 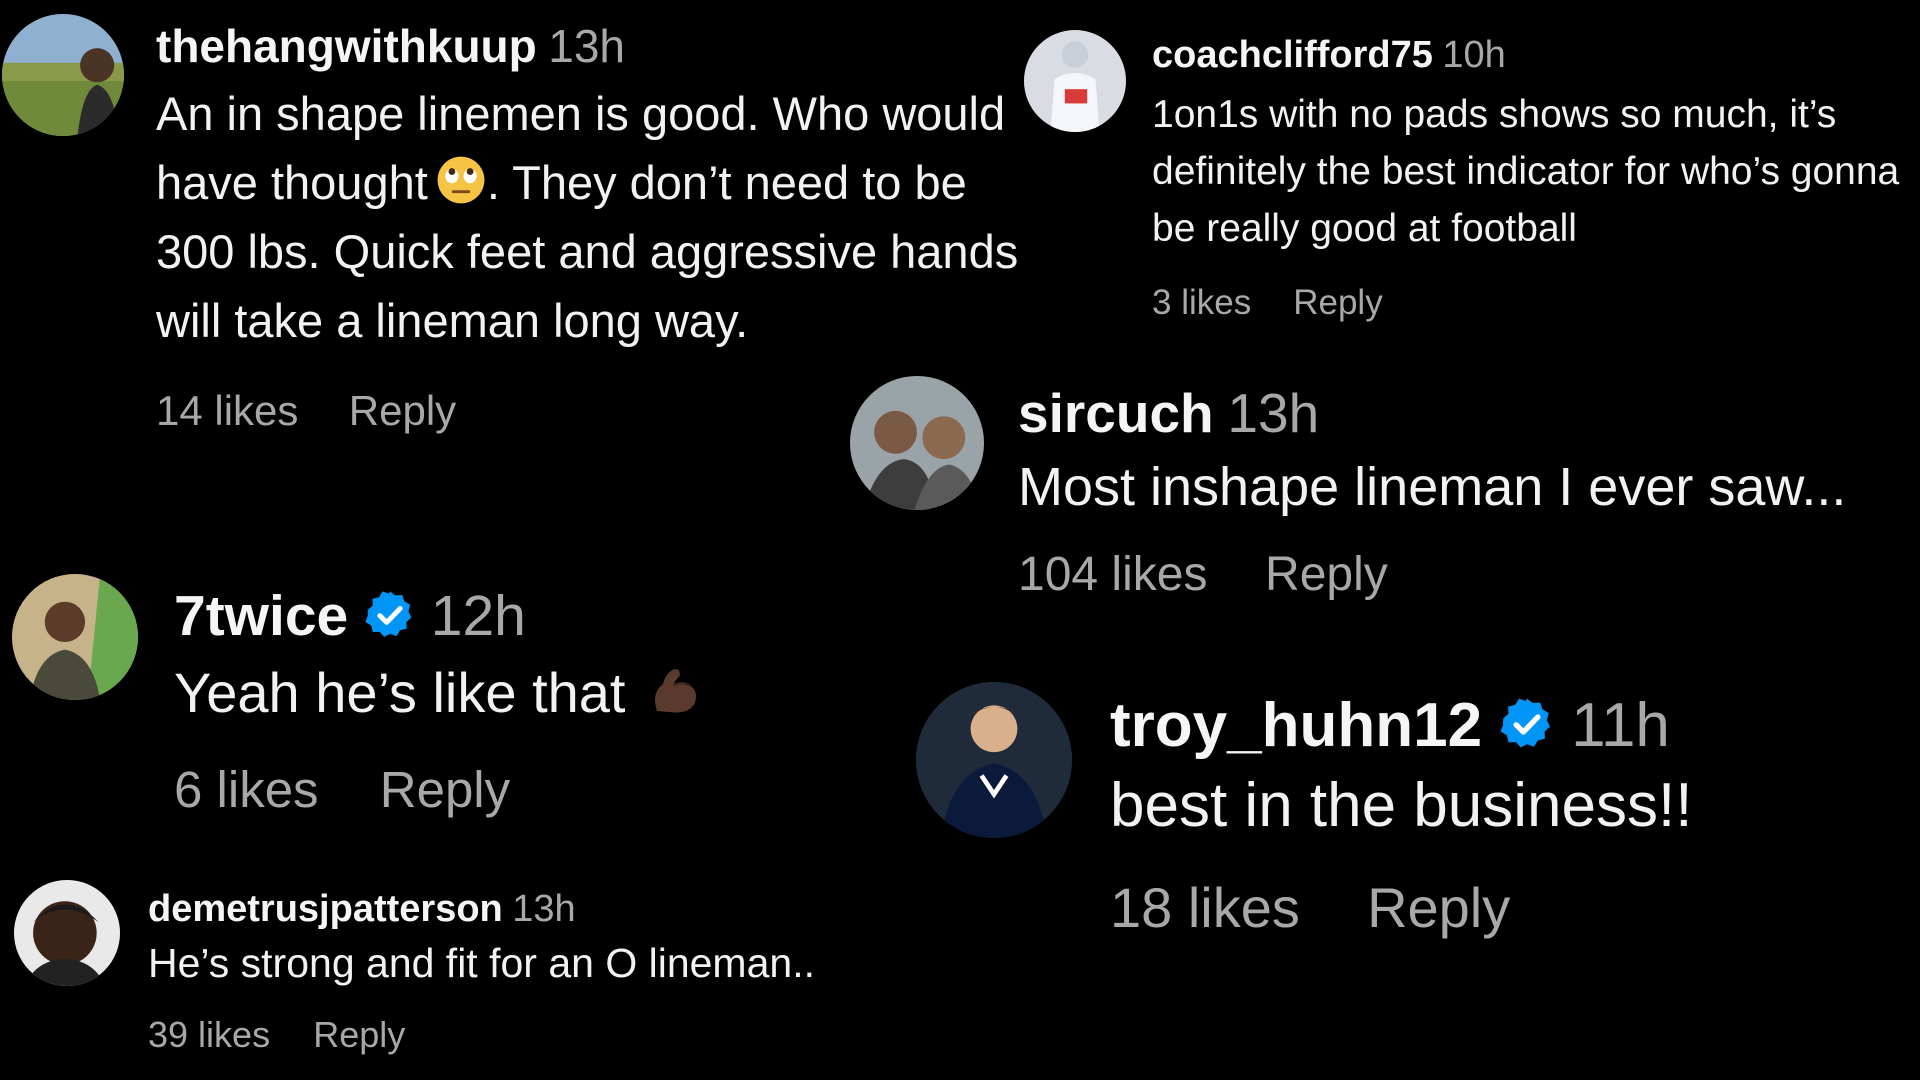 I want to click on username: troy_huhn12, so click(x=1296, y=725).